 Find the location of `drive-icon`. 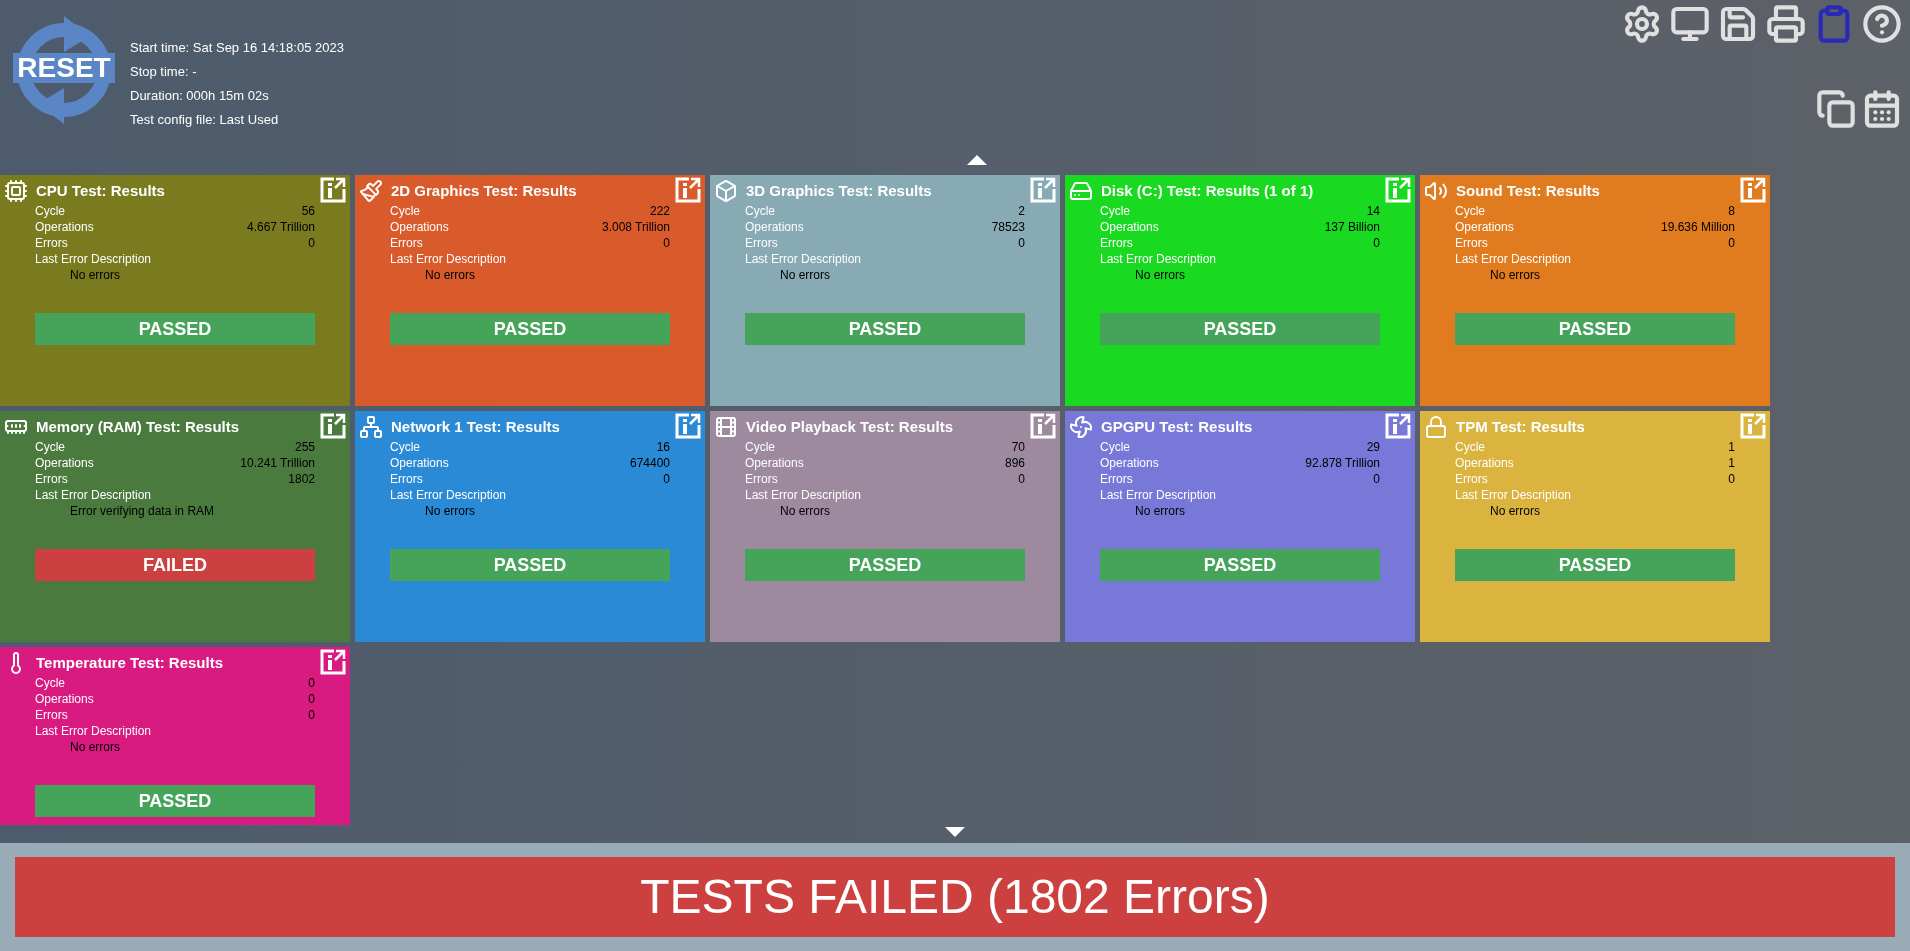

drive-icon is located at coordinates (1081, 191).